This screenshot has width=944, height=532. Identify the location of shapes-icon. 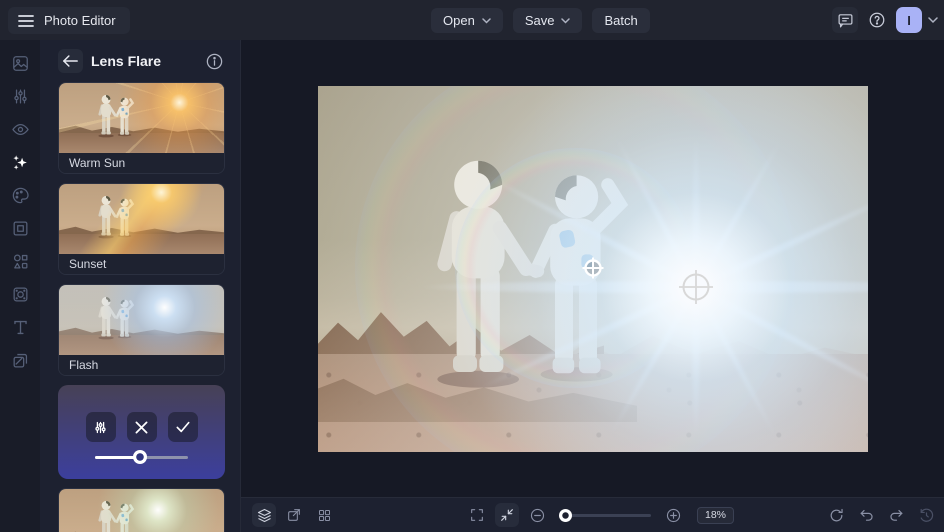
(20, 261).